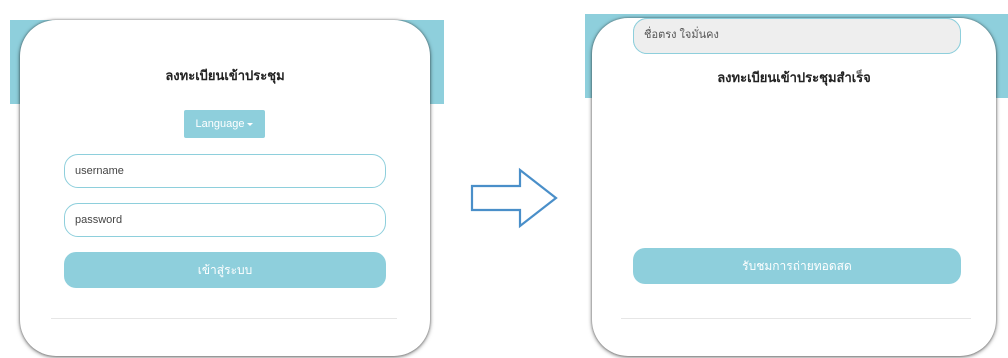 Image resolution: width=1008 pixels, height=358 pixels. What do you see at coordinates (794, 78) in the screenshot?
I see `success-card-title: ลงทะเบียนเข้าประชุมสำเร็จ` at bounding box center [794, 78].